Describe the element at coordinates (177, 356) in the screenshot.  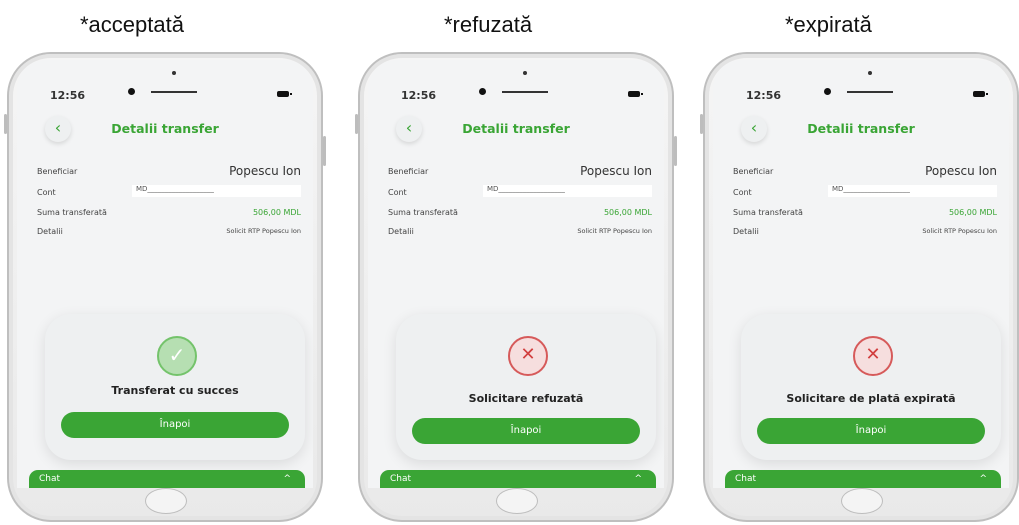
I see `check-icon` at that location.